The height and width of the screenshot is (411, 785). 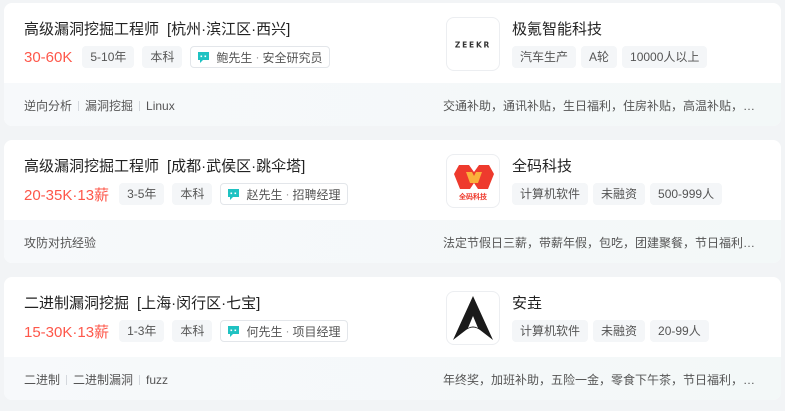 I want to click on company-logo: ZEEKR, so click(x=473, y=44).